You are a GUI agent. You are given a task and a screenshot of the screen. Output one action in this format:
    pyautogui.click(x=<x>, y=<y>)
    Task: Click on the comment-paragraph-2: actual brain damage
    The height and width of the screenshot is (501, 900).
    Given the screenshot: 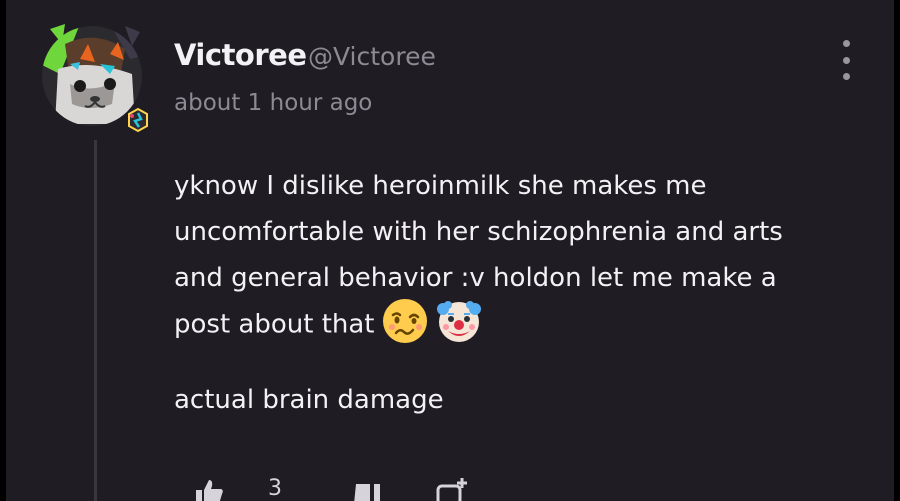 What is the action you would take?
    pyautogui.click(x=309, y=400)
    